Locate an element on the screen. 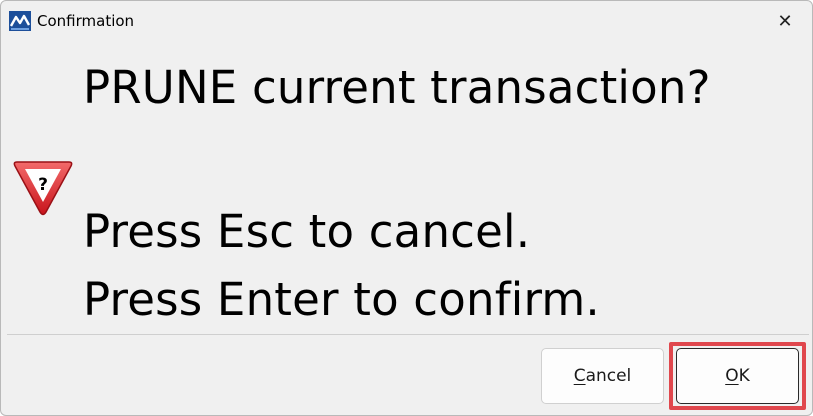 This screenshot has width=813, height=416. ok-mnemonic: O is located at coordinates (732, 376).